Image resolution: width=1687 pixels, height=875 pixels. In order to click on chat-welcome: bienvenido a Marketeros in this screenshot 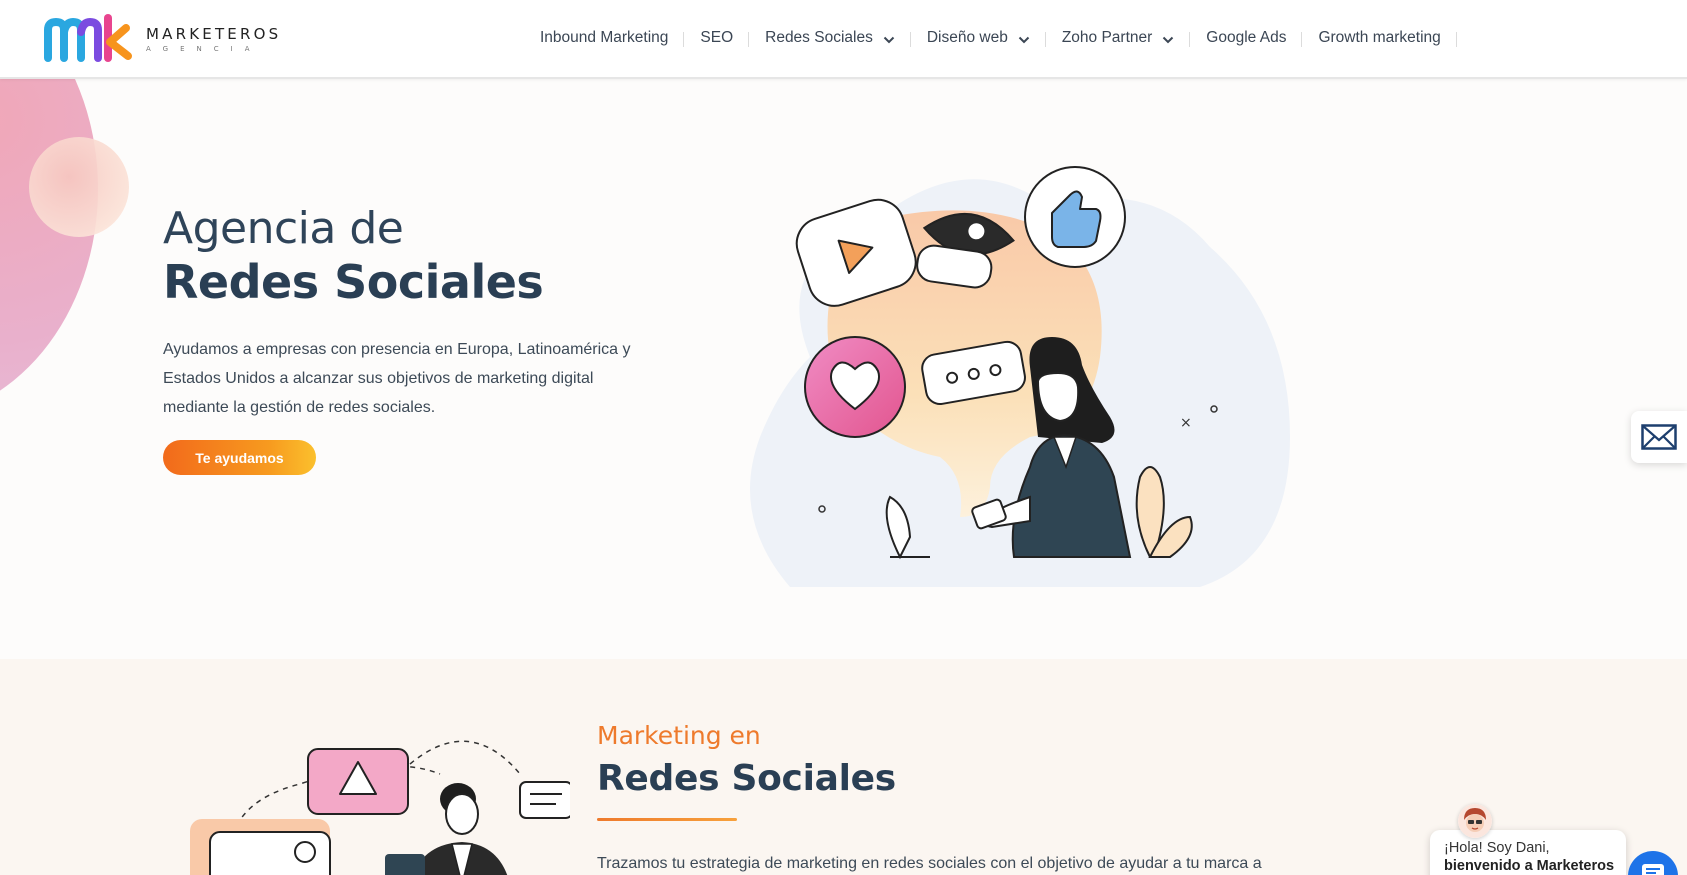, I will do `click(1529, 866)`.